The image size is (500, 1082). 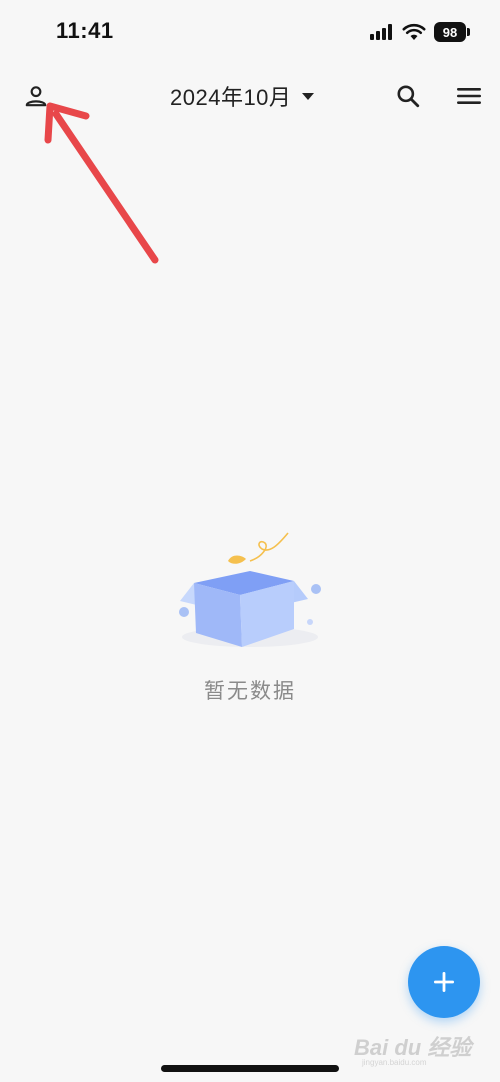 I want to click on battery-icon: 98, so click(x=452, y=32).